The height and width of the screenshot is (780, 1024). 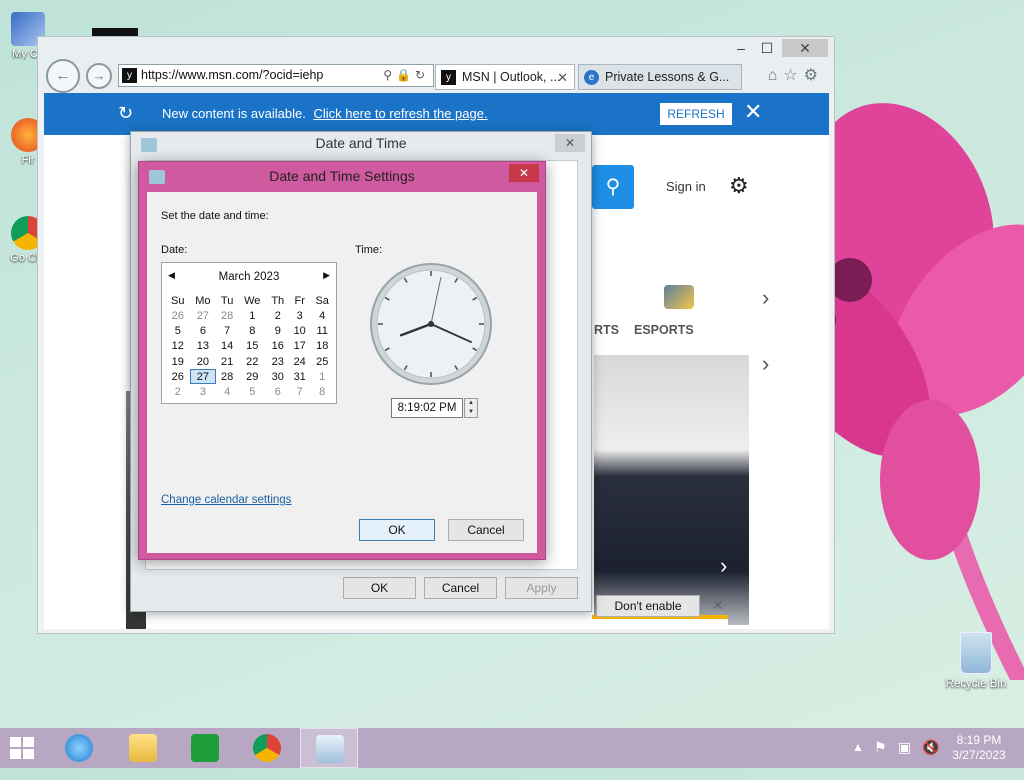 I want to click on spinner-up-icon: ▲, so click(x=471, y=403).